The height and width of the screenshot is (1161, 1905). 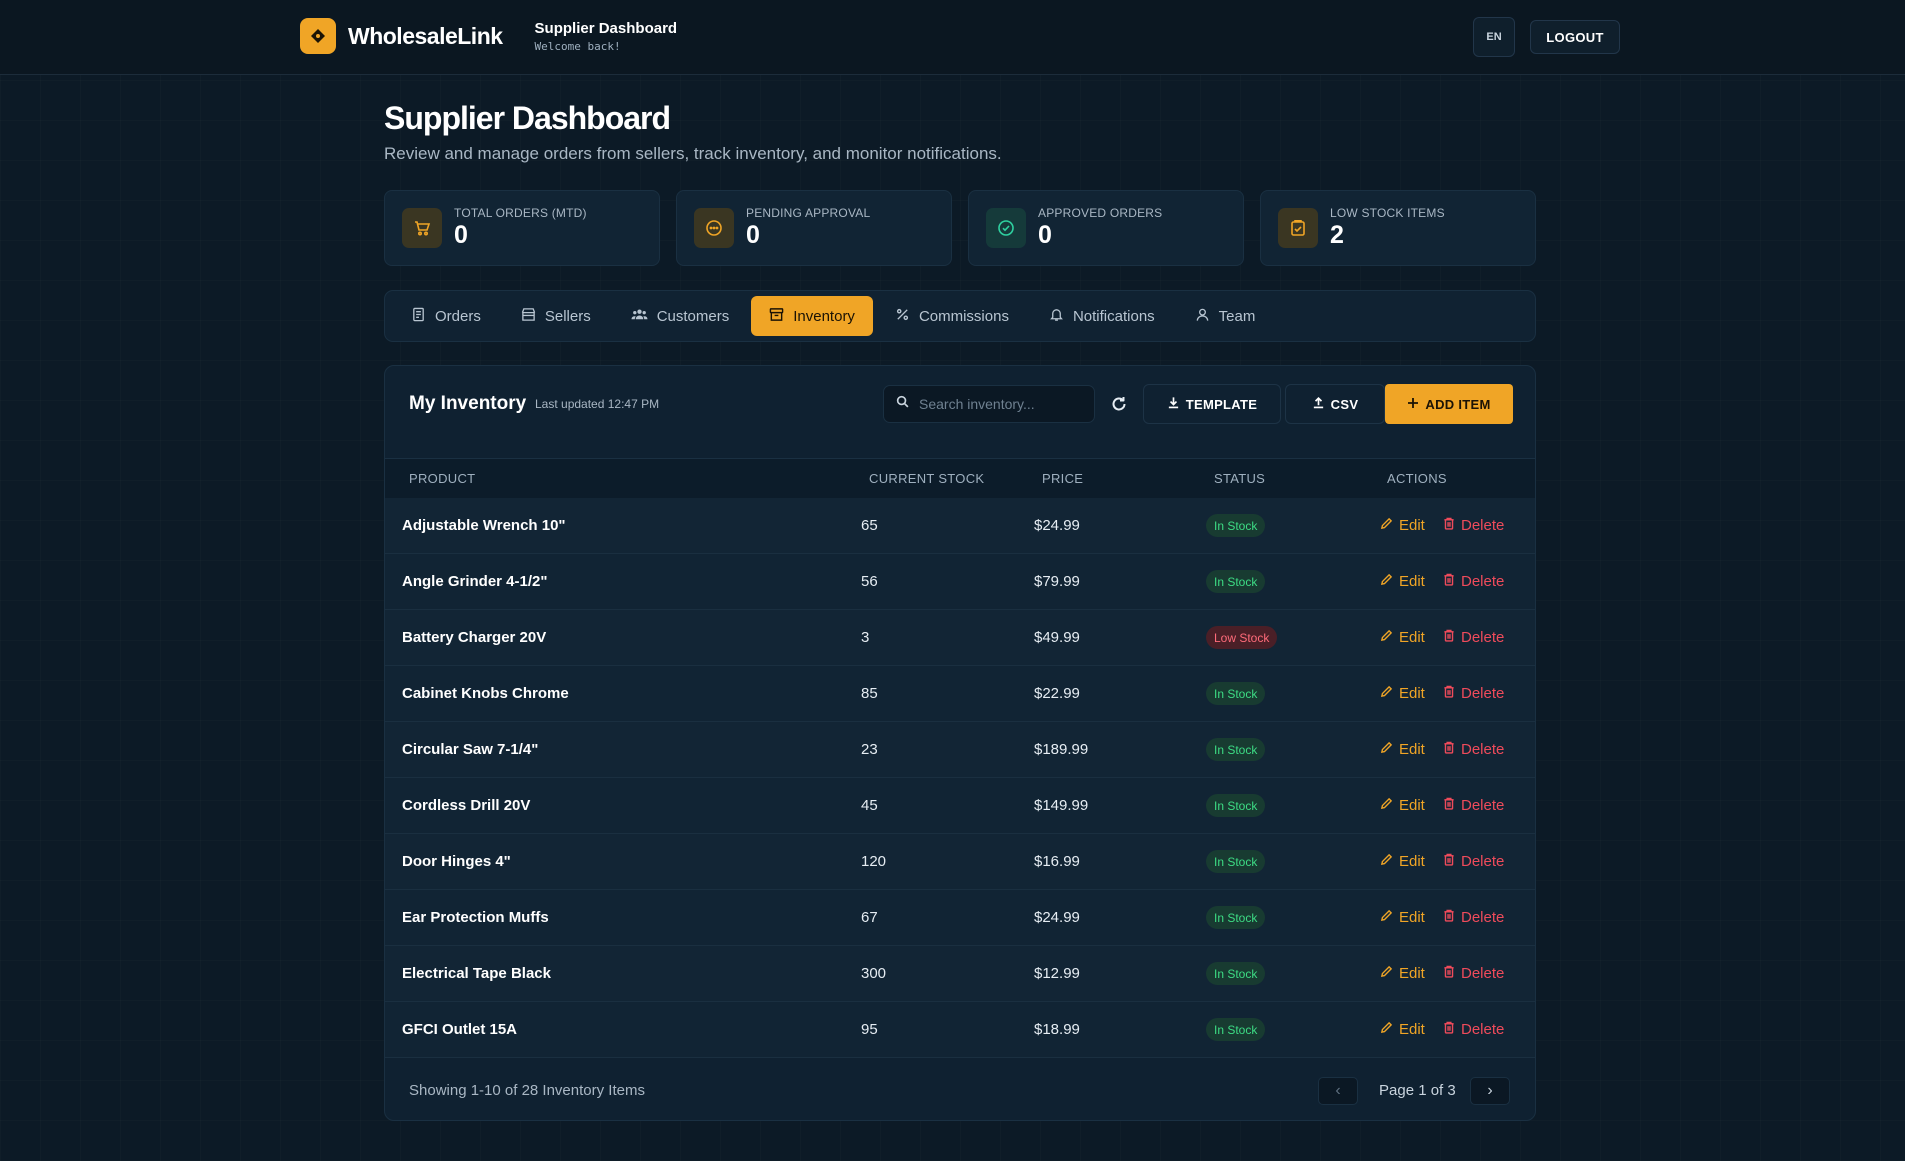 What do you see at coordinates (927, 478) in the screenshot?
I see `column-header-stock: CURRENT STOCK` at bounding box center [927, 478].